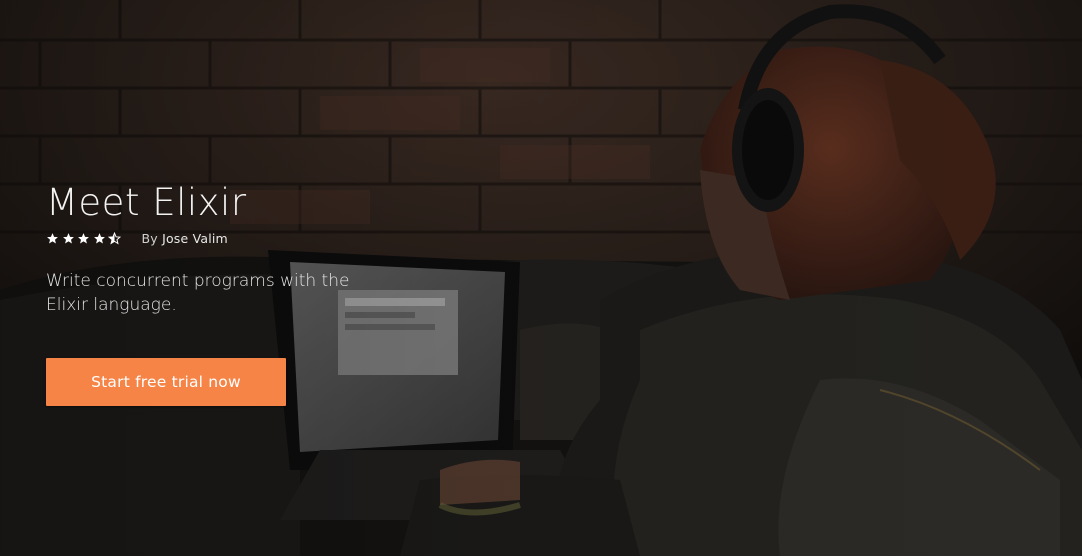 The height and width of the screenshot is (559, 1085). I want to click on course-meta: By Jose Valim, so click(256, 238).